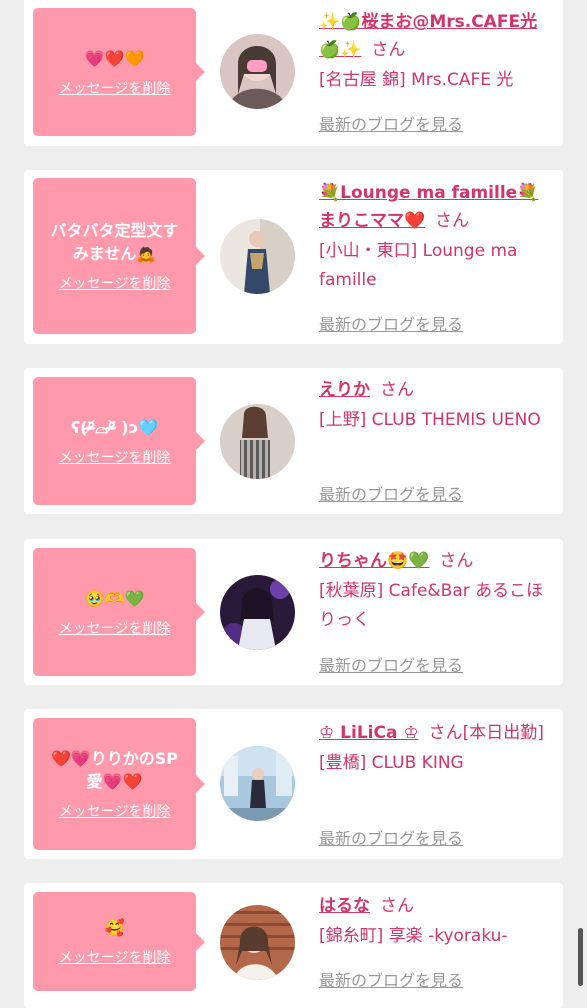 This screenshot has width=587, height=1008. I want to click on shop-name: [名古屋 錦] Mrs.CAFE 光, so click(416, 80).